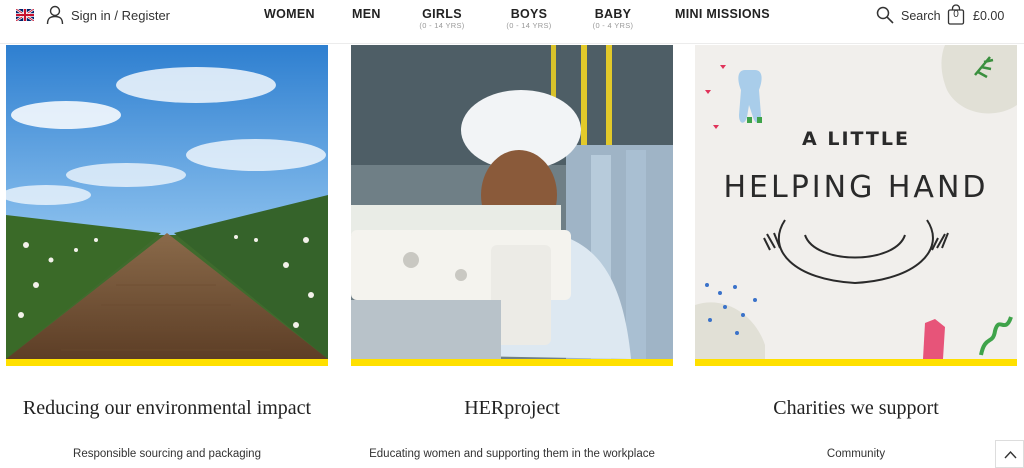  I want to click on illustration-text-1: A LITTLE, so click(856, 139).